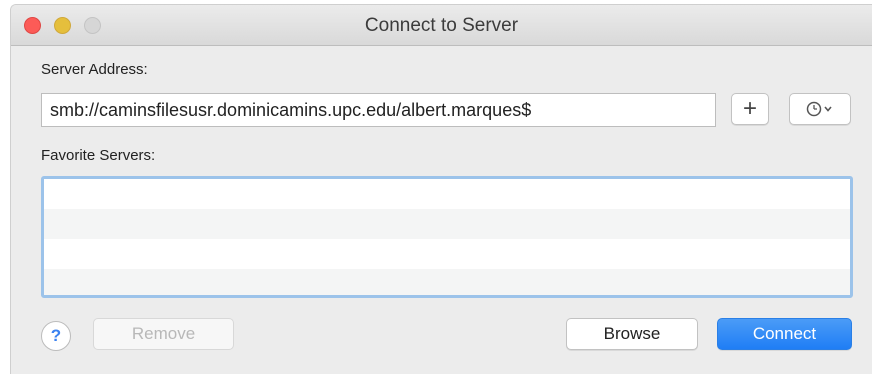 This screenshot has height=374, width=872. I want to click on chevron-down-icon, so click(828, 109).